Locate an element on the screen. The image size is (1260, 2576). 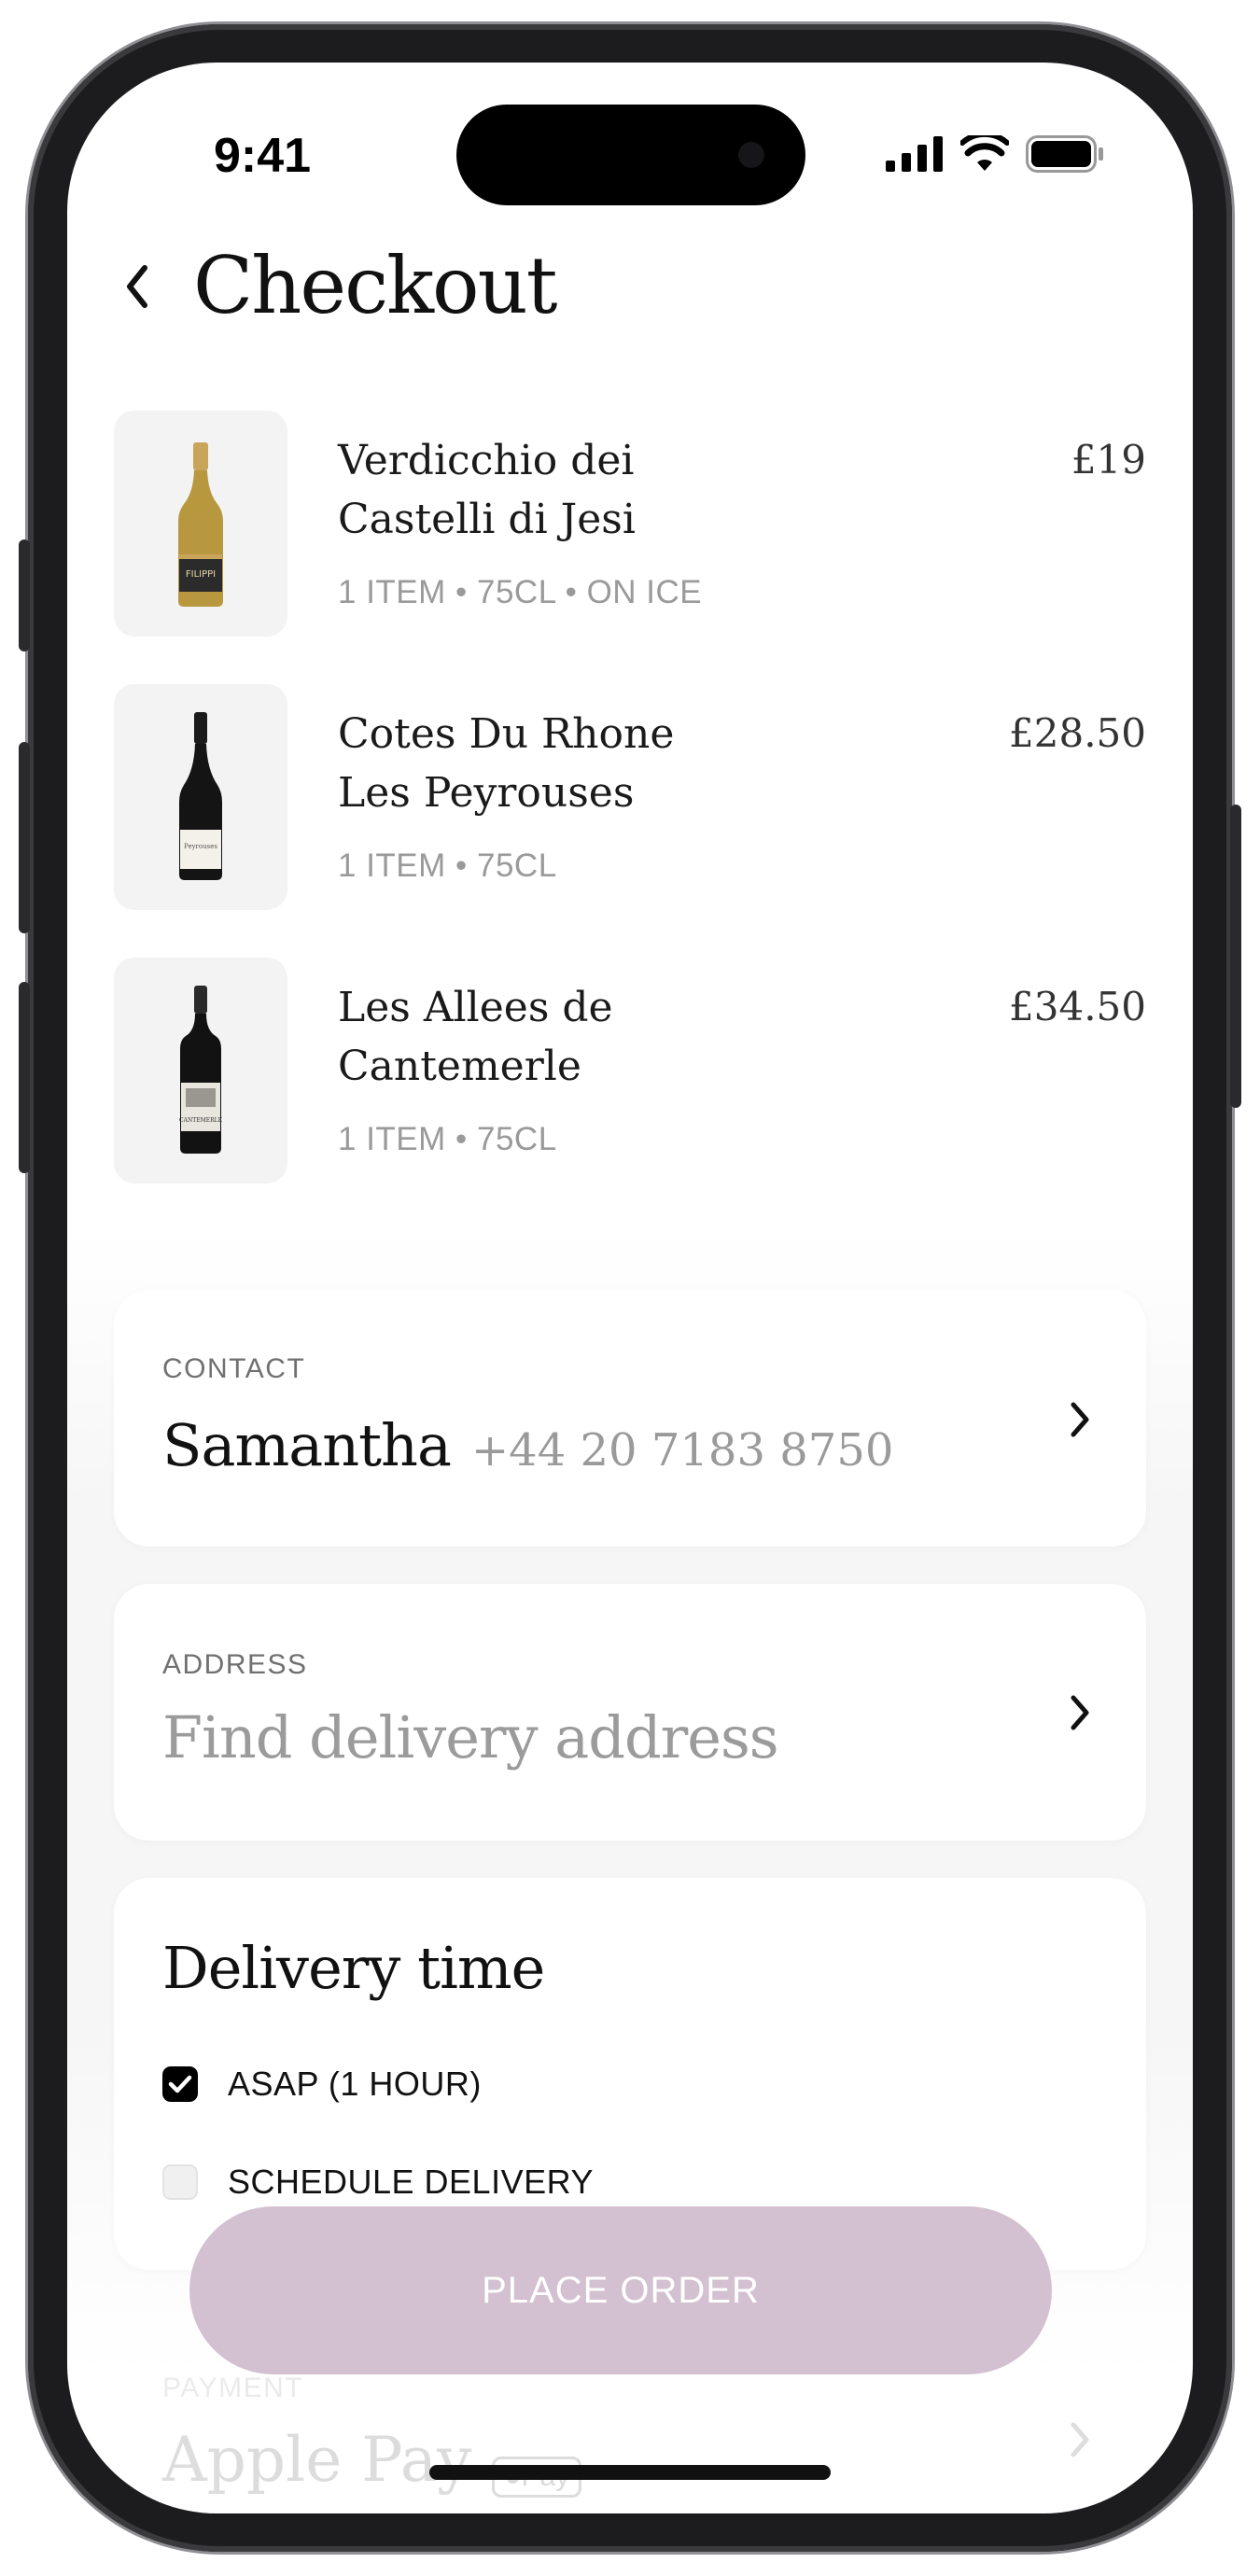
address-card: ADDRESS Find delivery address is located at coordinates (630, 1712).